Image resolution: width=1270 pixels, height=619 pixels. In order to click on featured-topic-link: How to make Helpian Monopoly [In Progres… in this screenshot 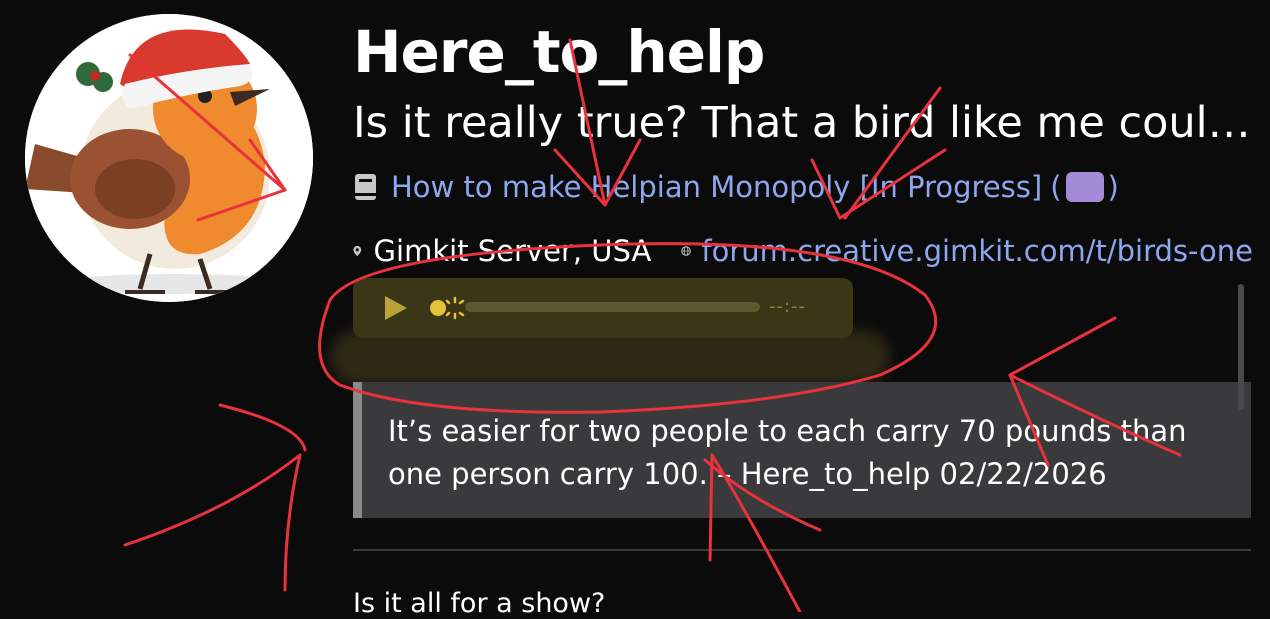, I will do `click(716, 187)`.